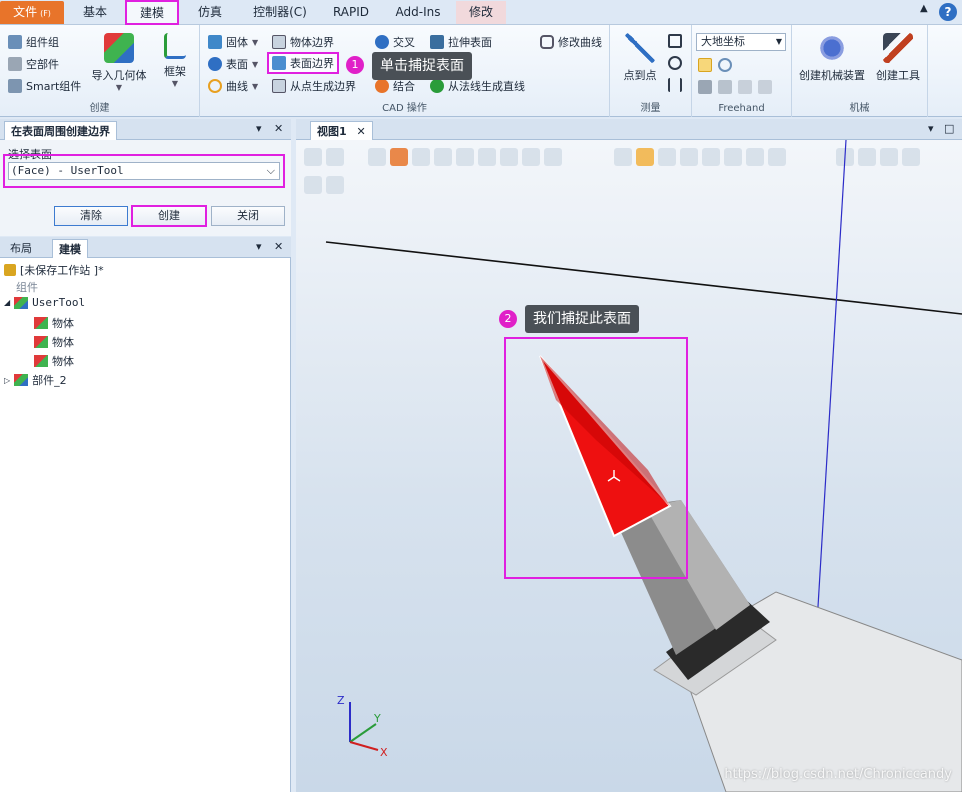 The height and width of the screenshot is (792, 962). I want to click on rotate-icon, so click(725, 65).